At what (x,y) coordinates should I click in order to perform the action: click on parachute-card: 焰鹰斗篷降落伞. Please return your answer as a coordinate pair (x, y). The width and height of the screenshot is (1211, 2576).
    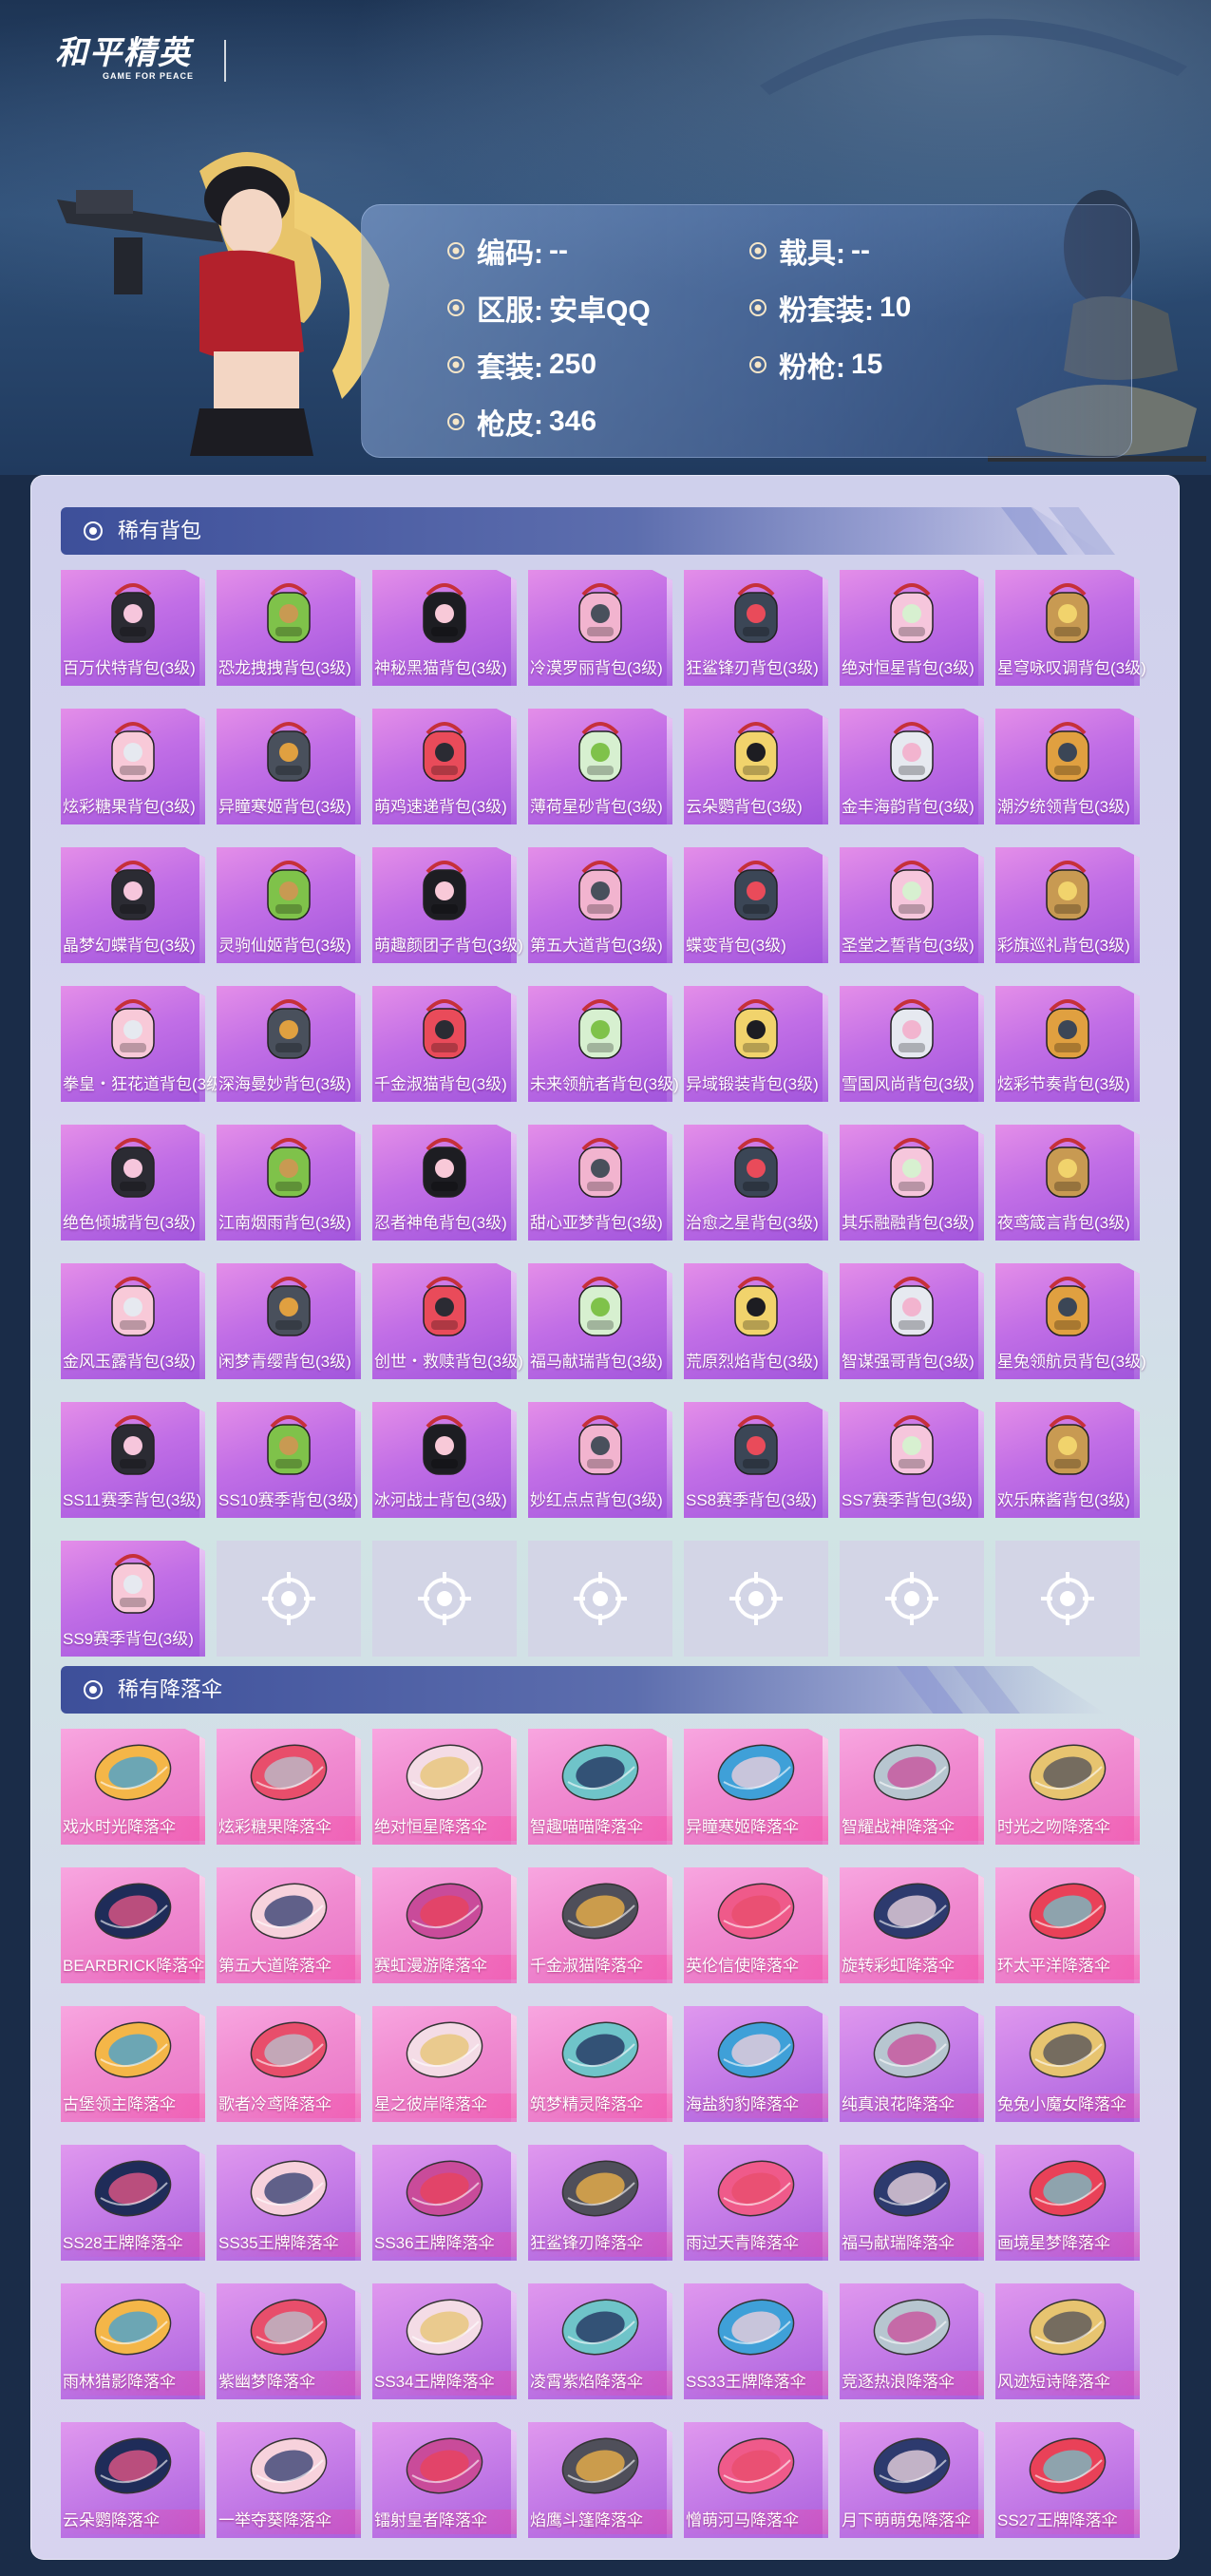
    Looking at the image, I should click on (601, 2480).